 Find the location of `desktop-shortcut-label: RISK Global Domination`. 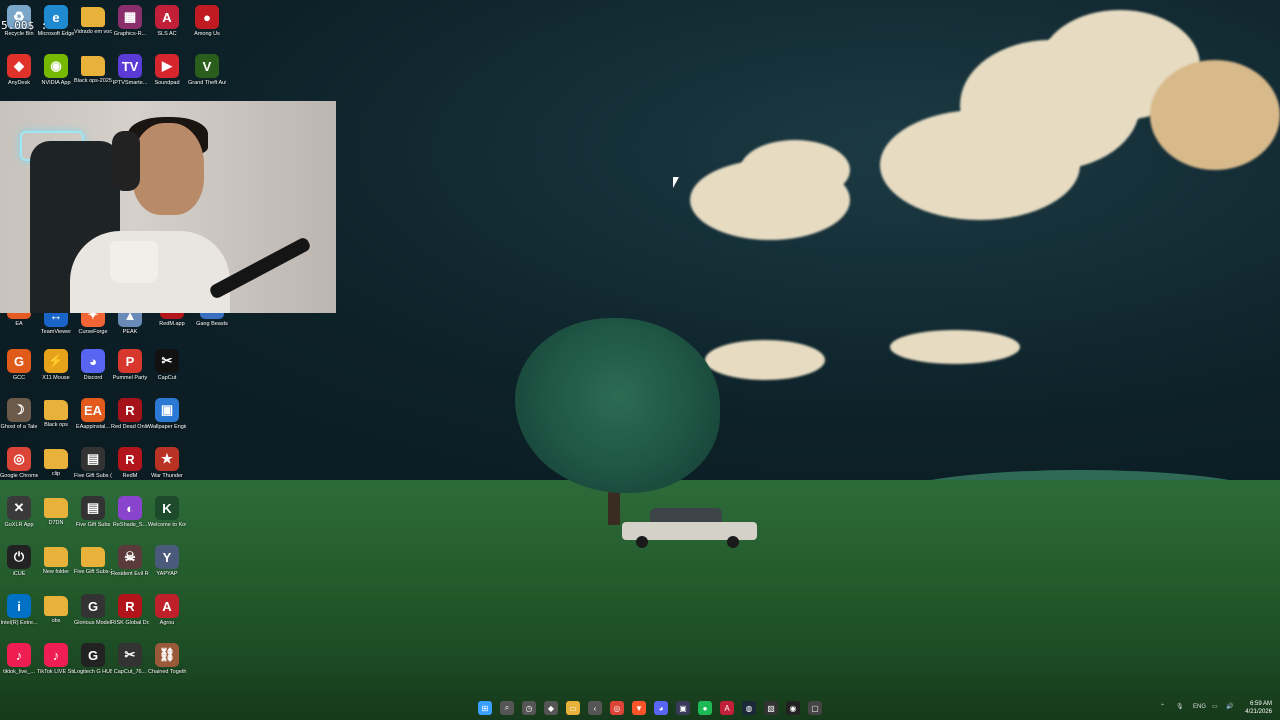

desktop-shortcut-label: RISK Global Domination is located at coordinates (130, 623).